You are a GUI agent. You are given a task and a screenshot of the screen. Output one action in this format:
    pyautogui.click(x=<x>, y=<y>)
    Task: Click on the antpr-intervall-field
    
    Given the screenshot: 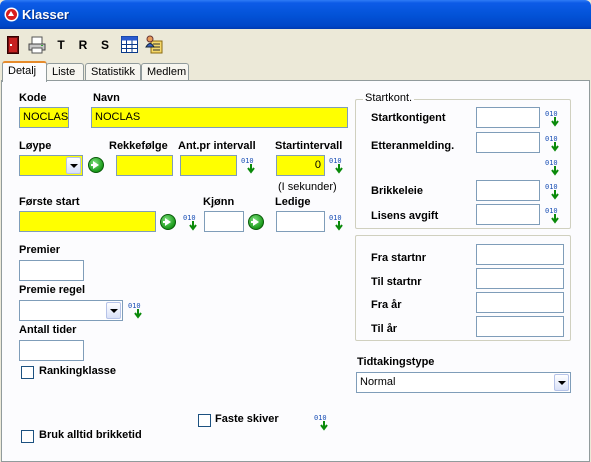 What is the action you would take?
    pyautogui.click(x=208, y=165)
    